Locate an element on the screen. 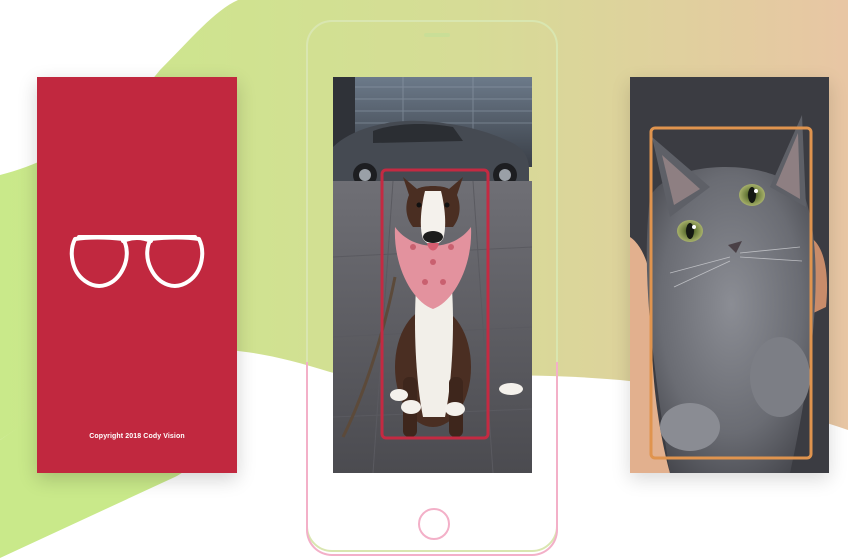 Image resolution: width=848 pixels, height=558 pixels. copyright-text: Copyright 2018 Cody Vision is located at coordinates (137, 436).